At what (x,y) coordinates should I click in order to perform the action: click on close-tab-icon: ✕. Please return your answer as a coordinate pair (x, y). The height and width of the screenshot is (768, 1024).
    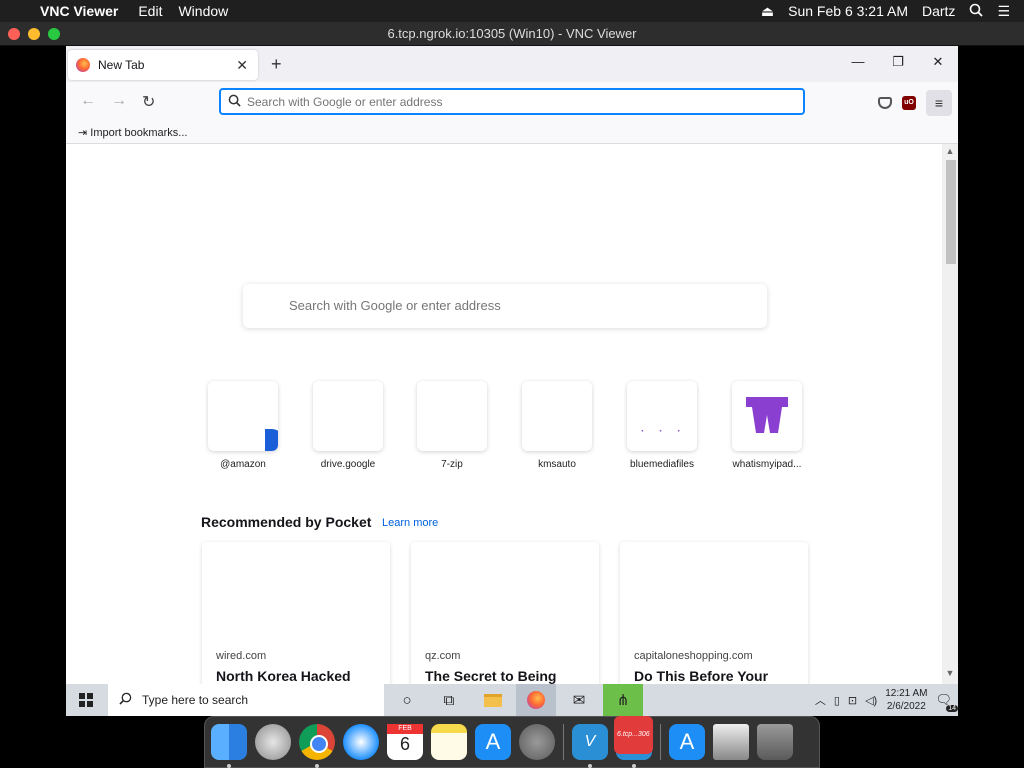
    Looking at the image, I should click on (242, 65).